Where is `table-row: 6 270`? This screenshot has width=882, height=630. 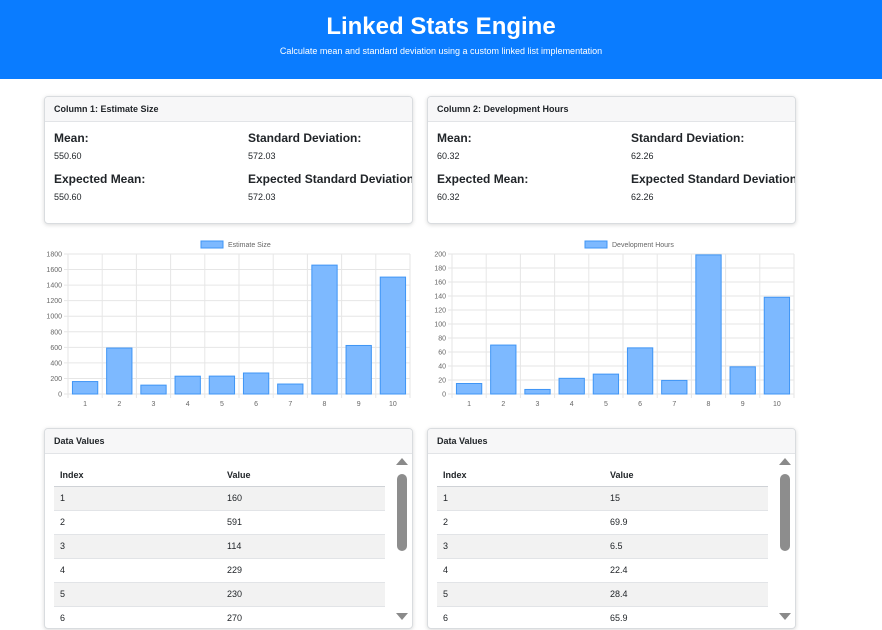
table-row: 6 270 is located at coordinates (219, 617).